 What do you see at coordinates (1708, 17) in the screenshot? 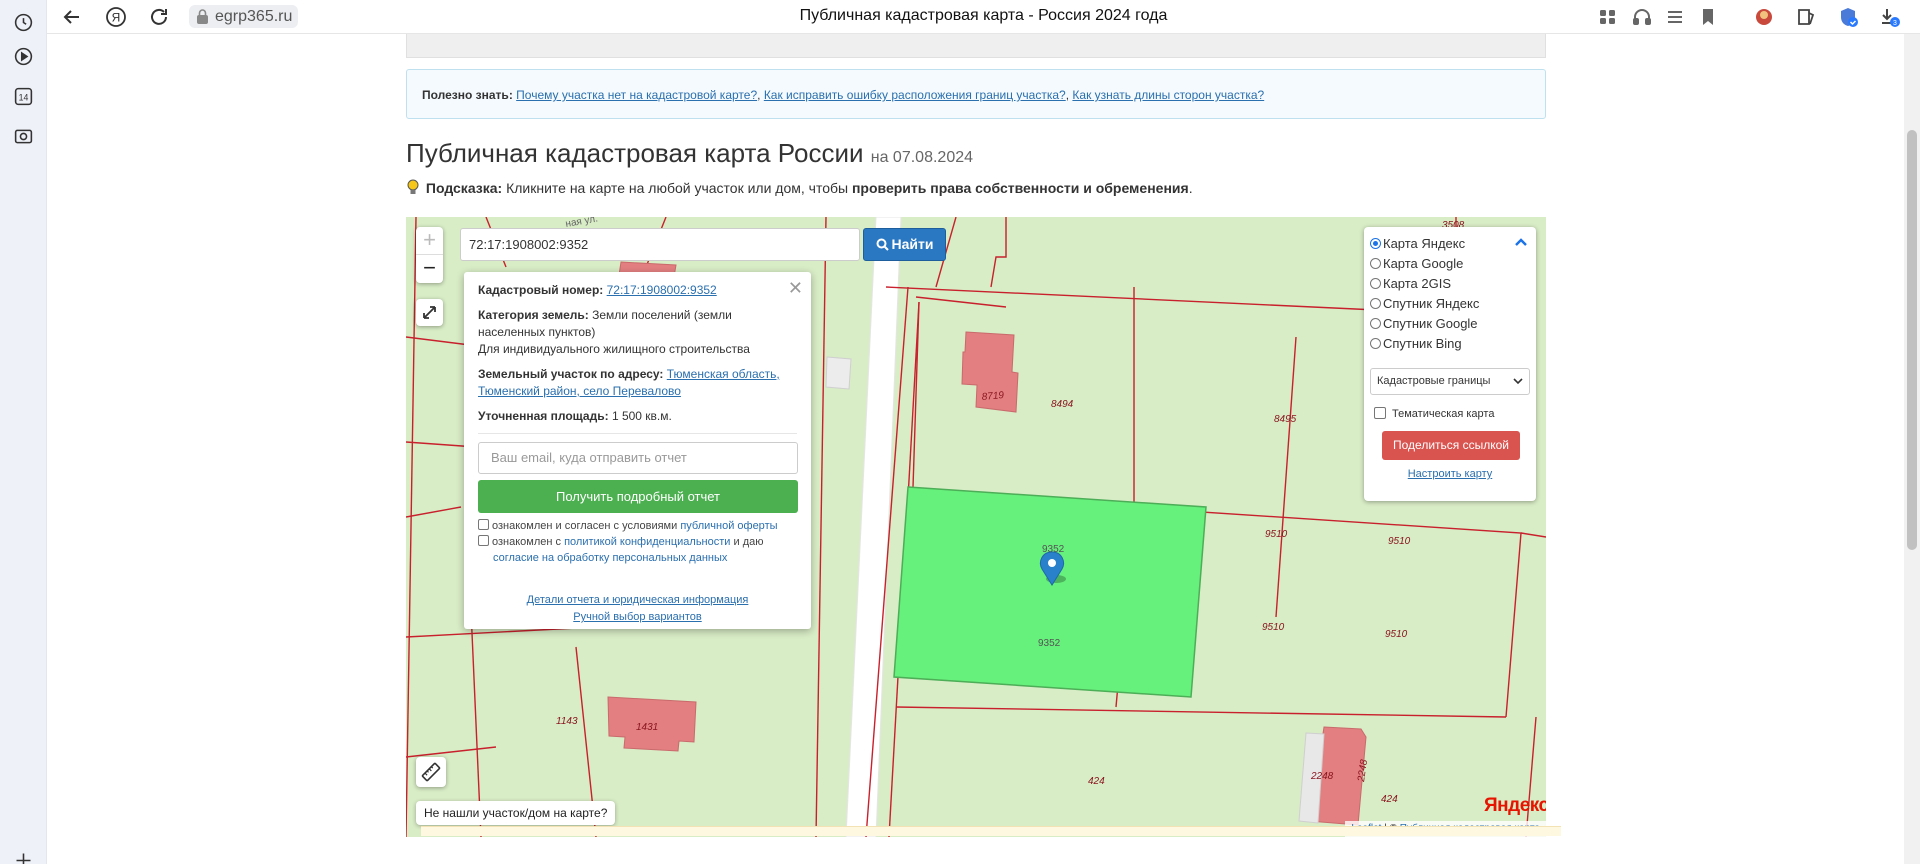
I see `bookmark-icon` at bounding box center [1708, 17].